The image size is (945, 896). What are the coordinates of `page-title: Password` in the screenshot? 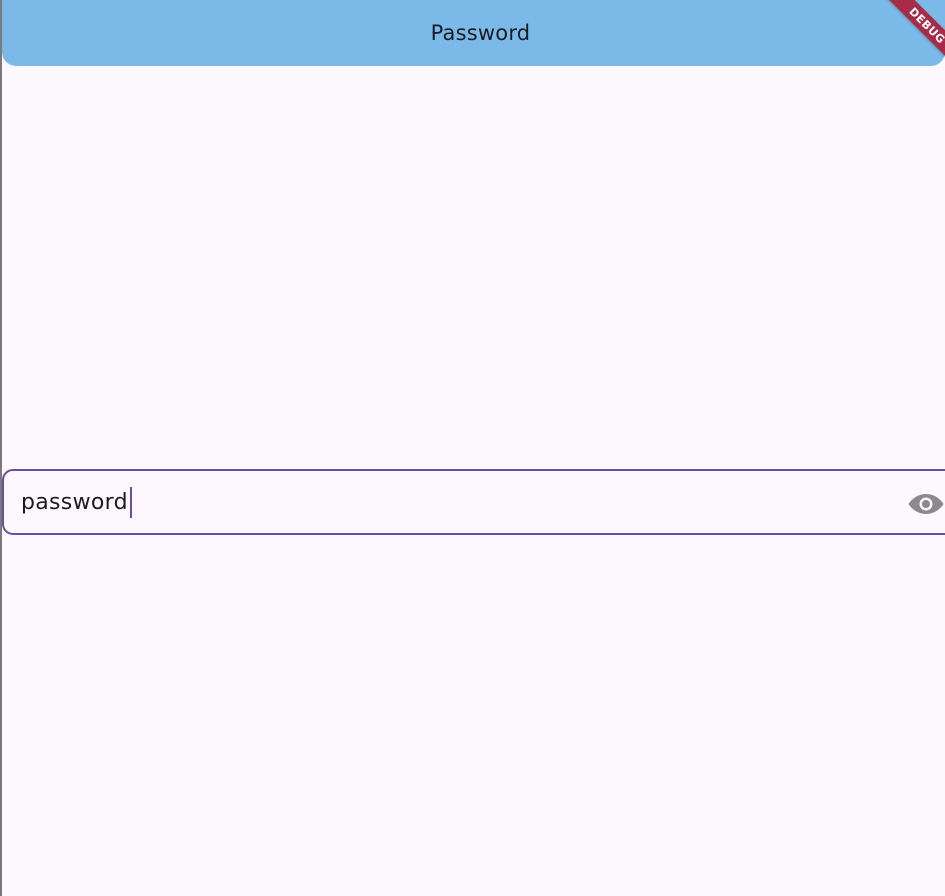 It's located at (480, 33).